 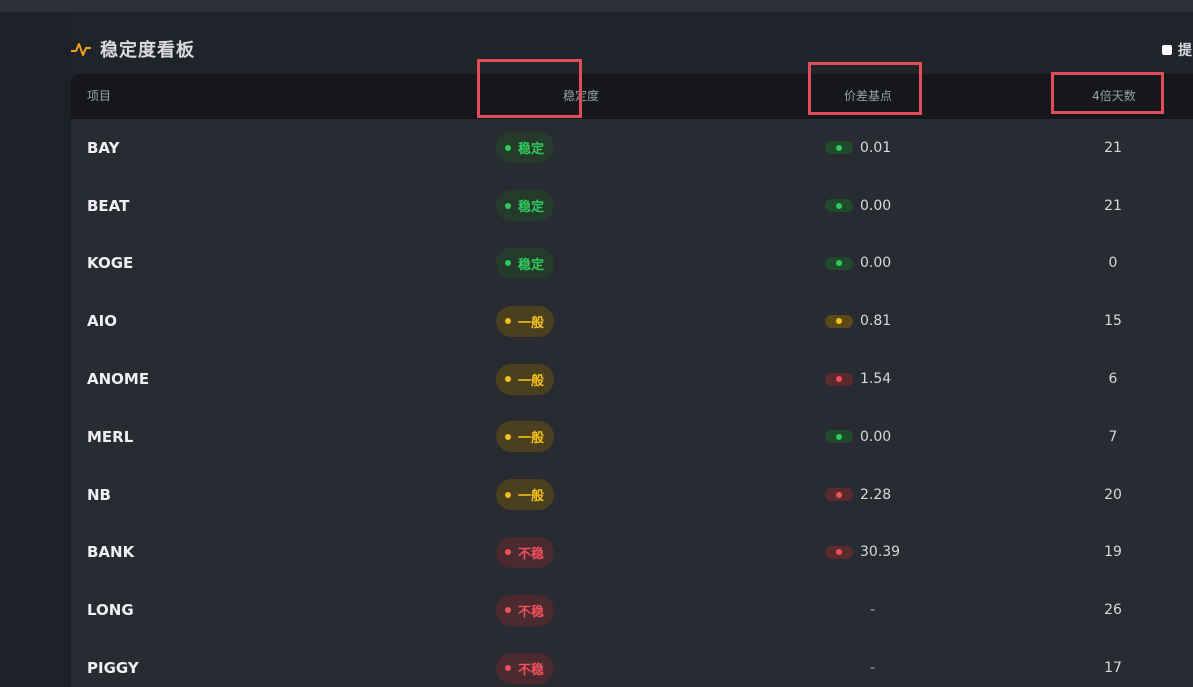 I want to click on days-value: 17, so click(x=1113, y=668).